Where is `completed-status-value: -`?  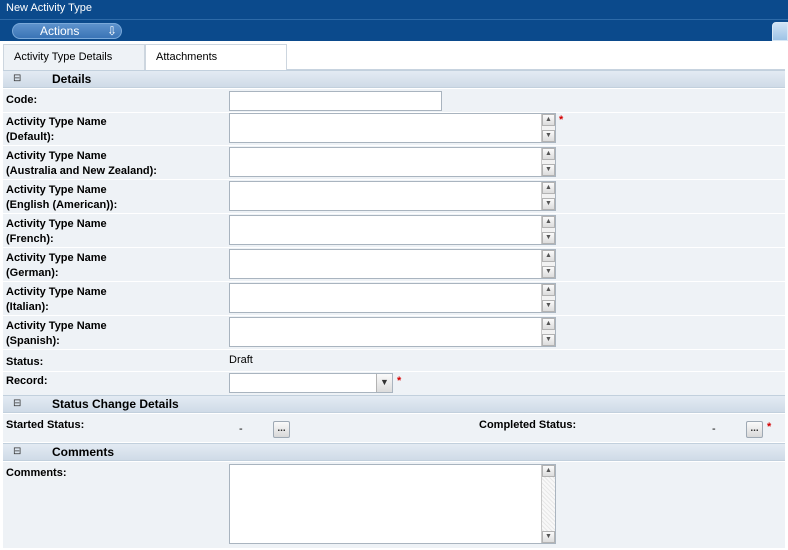
completed-status-value: - is located at coordinates (714, 429).